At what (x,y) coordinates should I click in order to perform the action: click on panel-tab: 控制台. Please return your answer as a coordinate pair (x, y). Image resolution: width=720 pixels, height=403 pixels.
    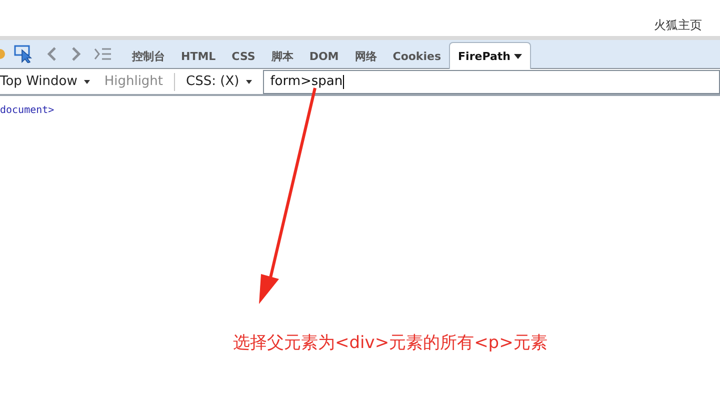
    Looking at the image, I should click on (148, 56).